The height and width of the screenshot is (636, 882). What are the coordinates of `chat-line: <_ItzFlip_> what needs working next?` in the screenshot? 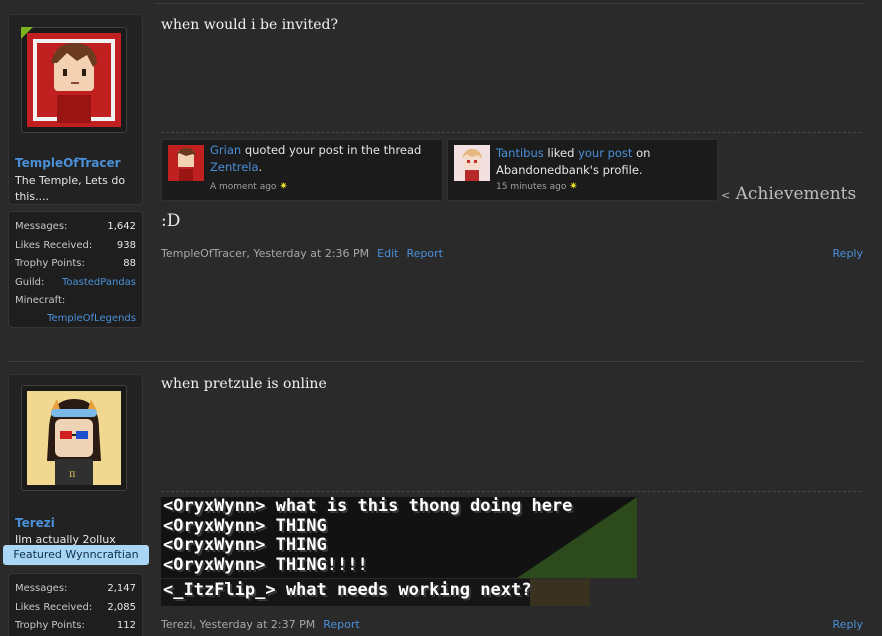 It's located at (347, 590).